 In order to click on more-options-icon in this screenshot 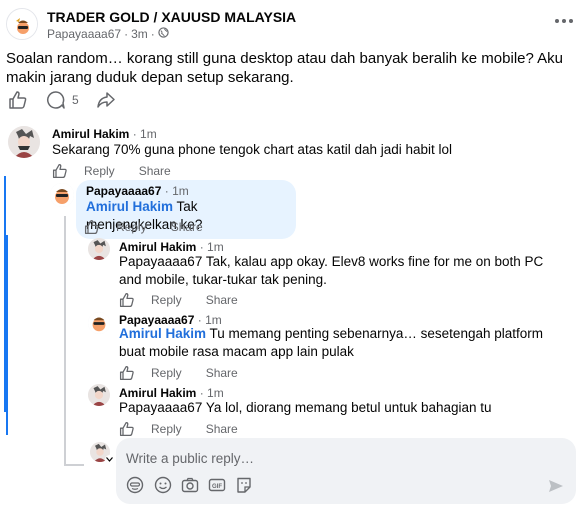, I will do `click(564, 21)`.